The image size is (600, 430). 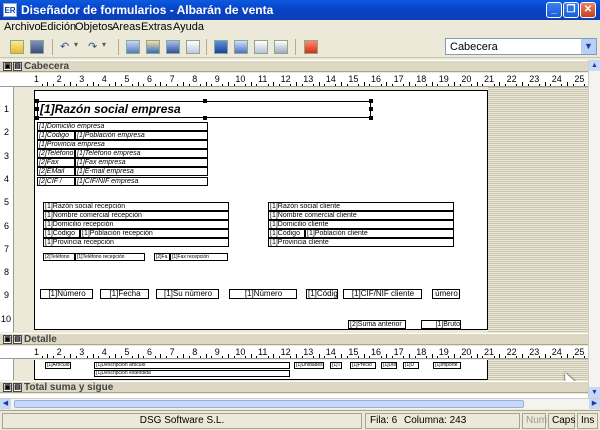 What do you see at coordinates (594, 229) in the screenshot?
I see `vertical-scrollbar: ▲ ▼` at bounding box center [594, 229].